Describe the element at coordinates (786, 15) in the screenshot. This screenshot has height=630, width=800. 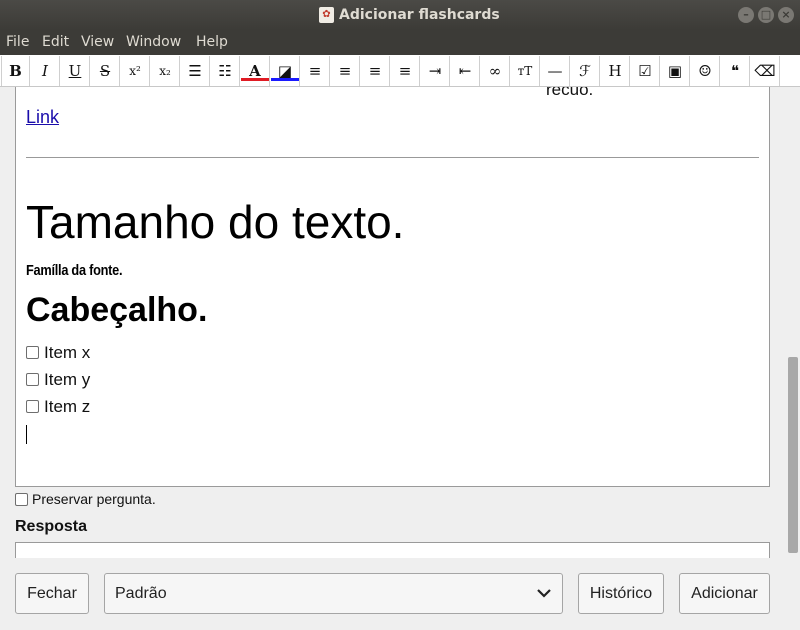
I see `close-icon: ×` at that location.